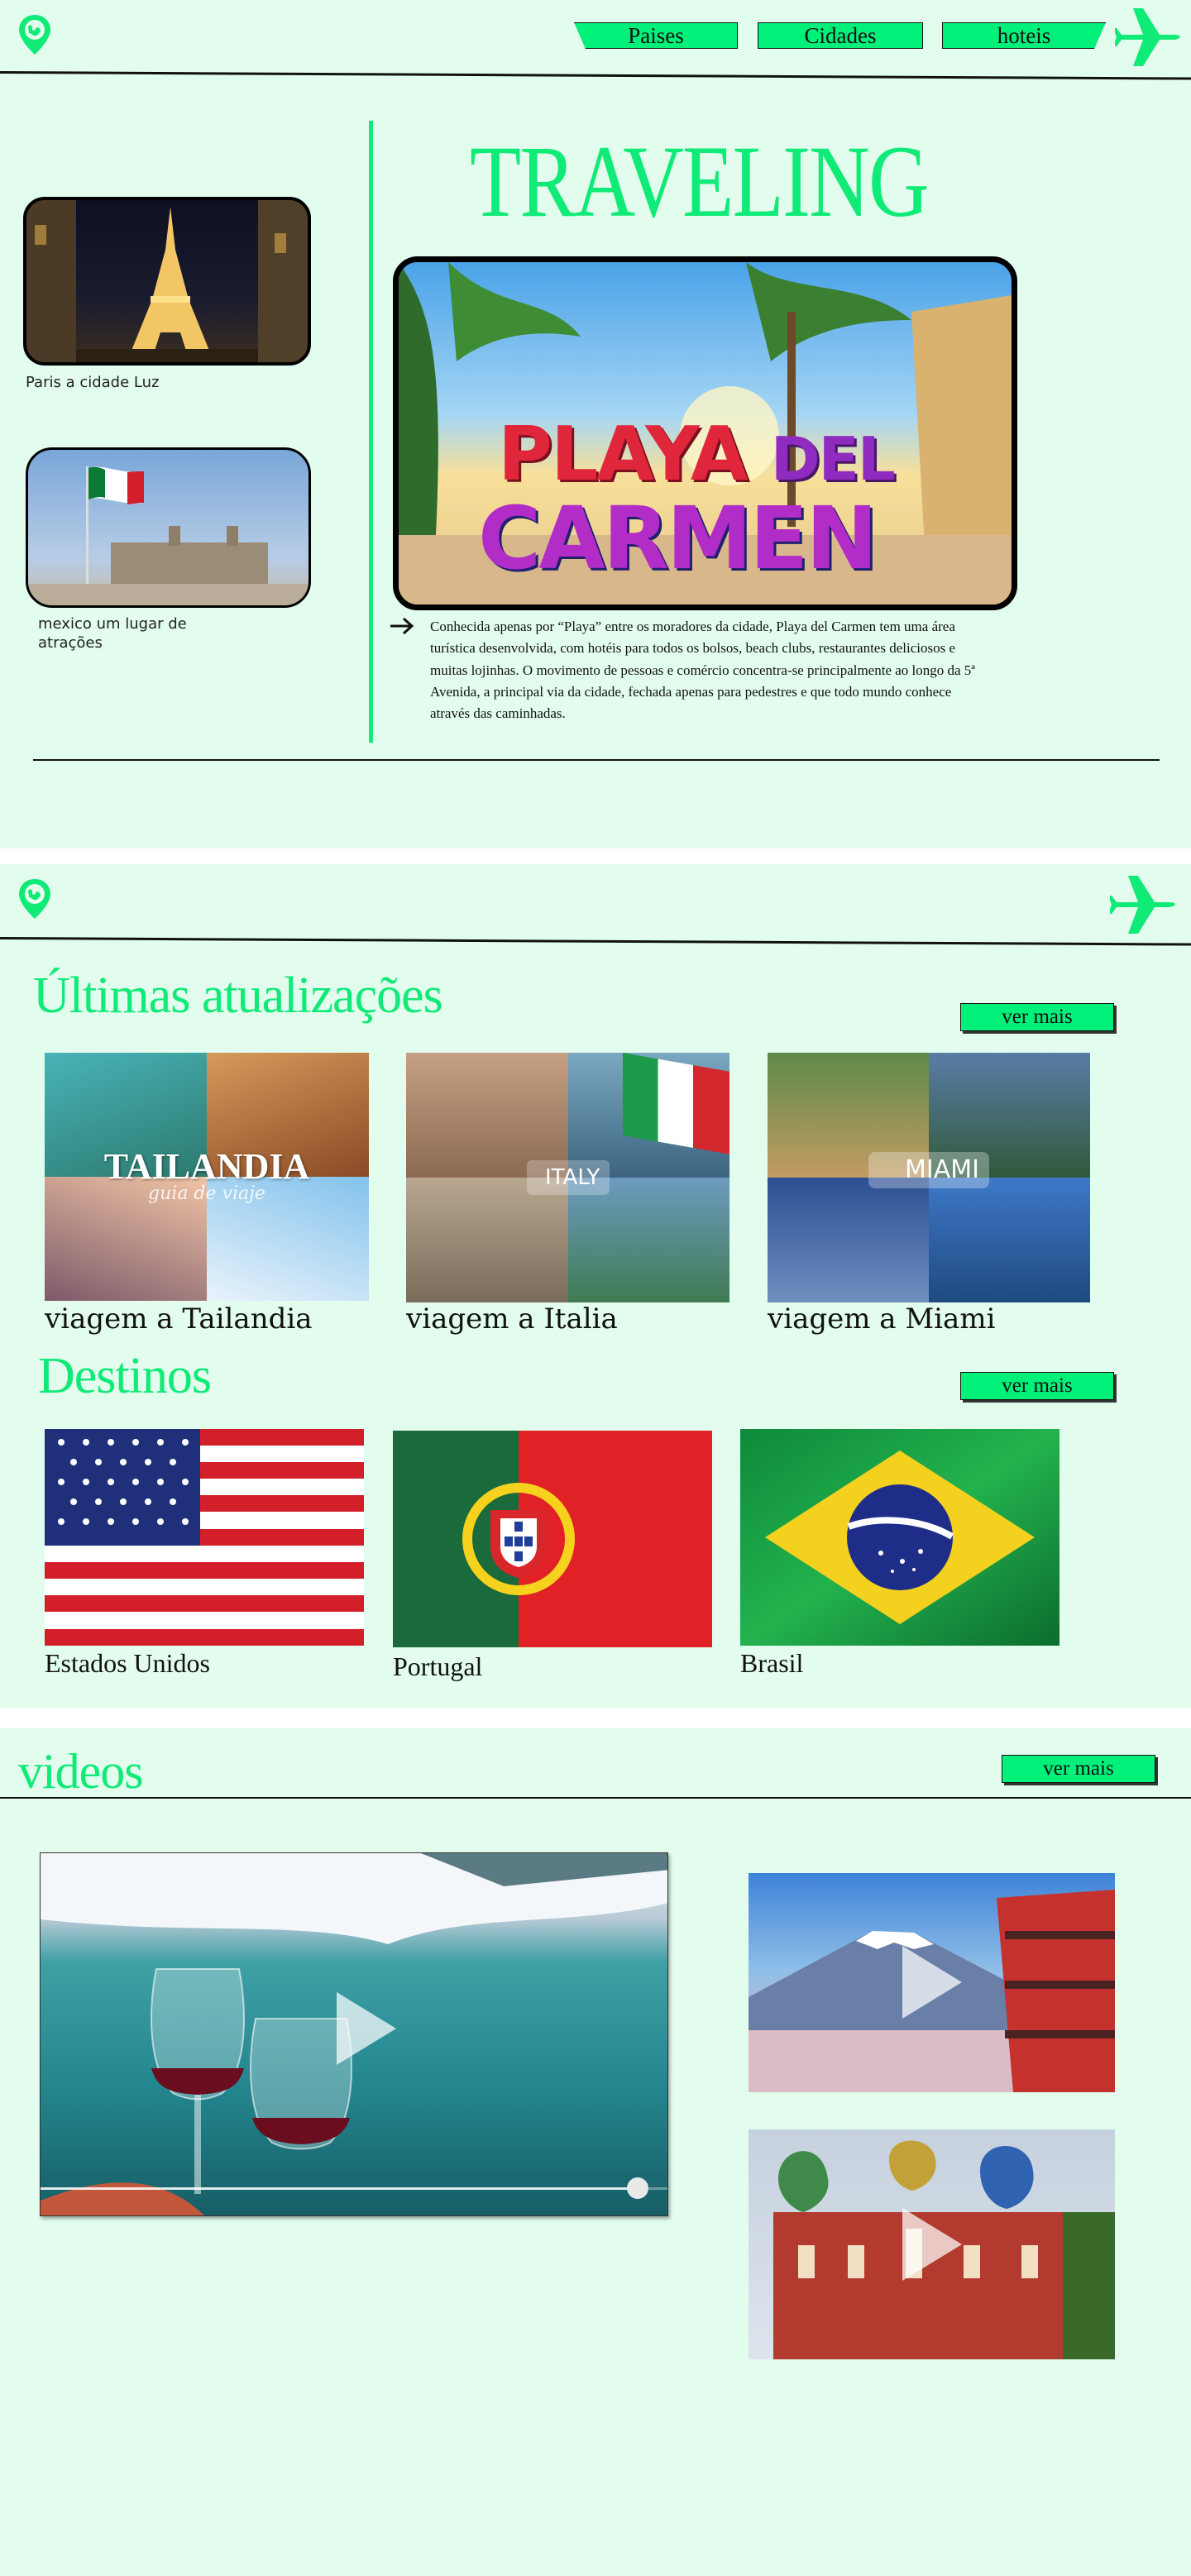 The image size is (1191, 2576). Describe the element at coordinates (93, 382) in the screenshot. I see `paris-caption: Paris a cidade Luz` at that location.